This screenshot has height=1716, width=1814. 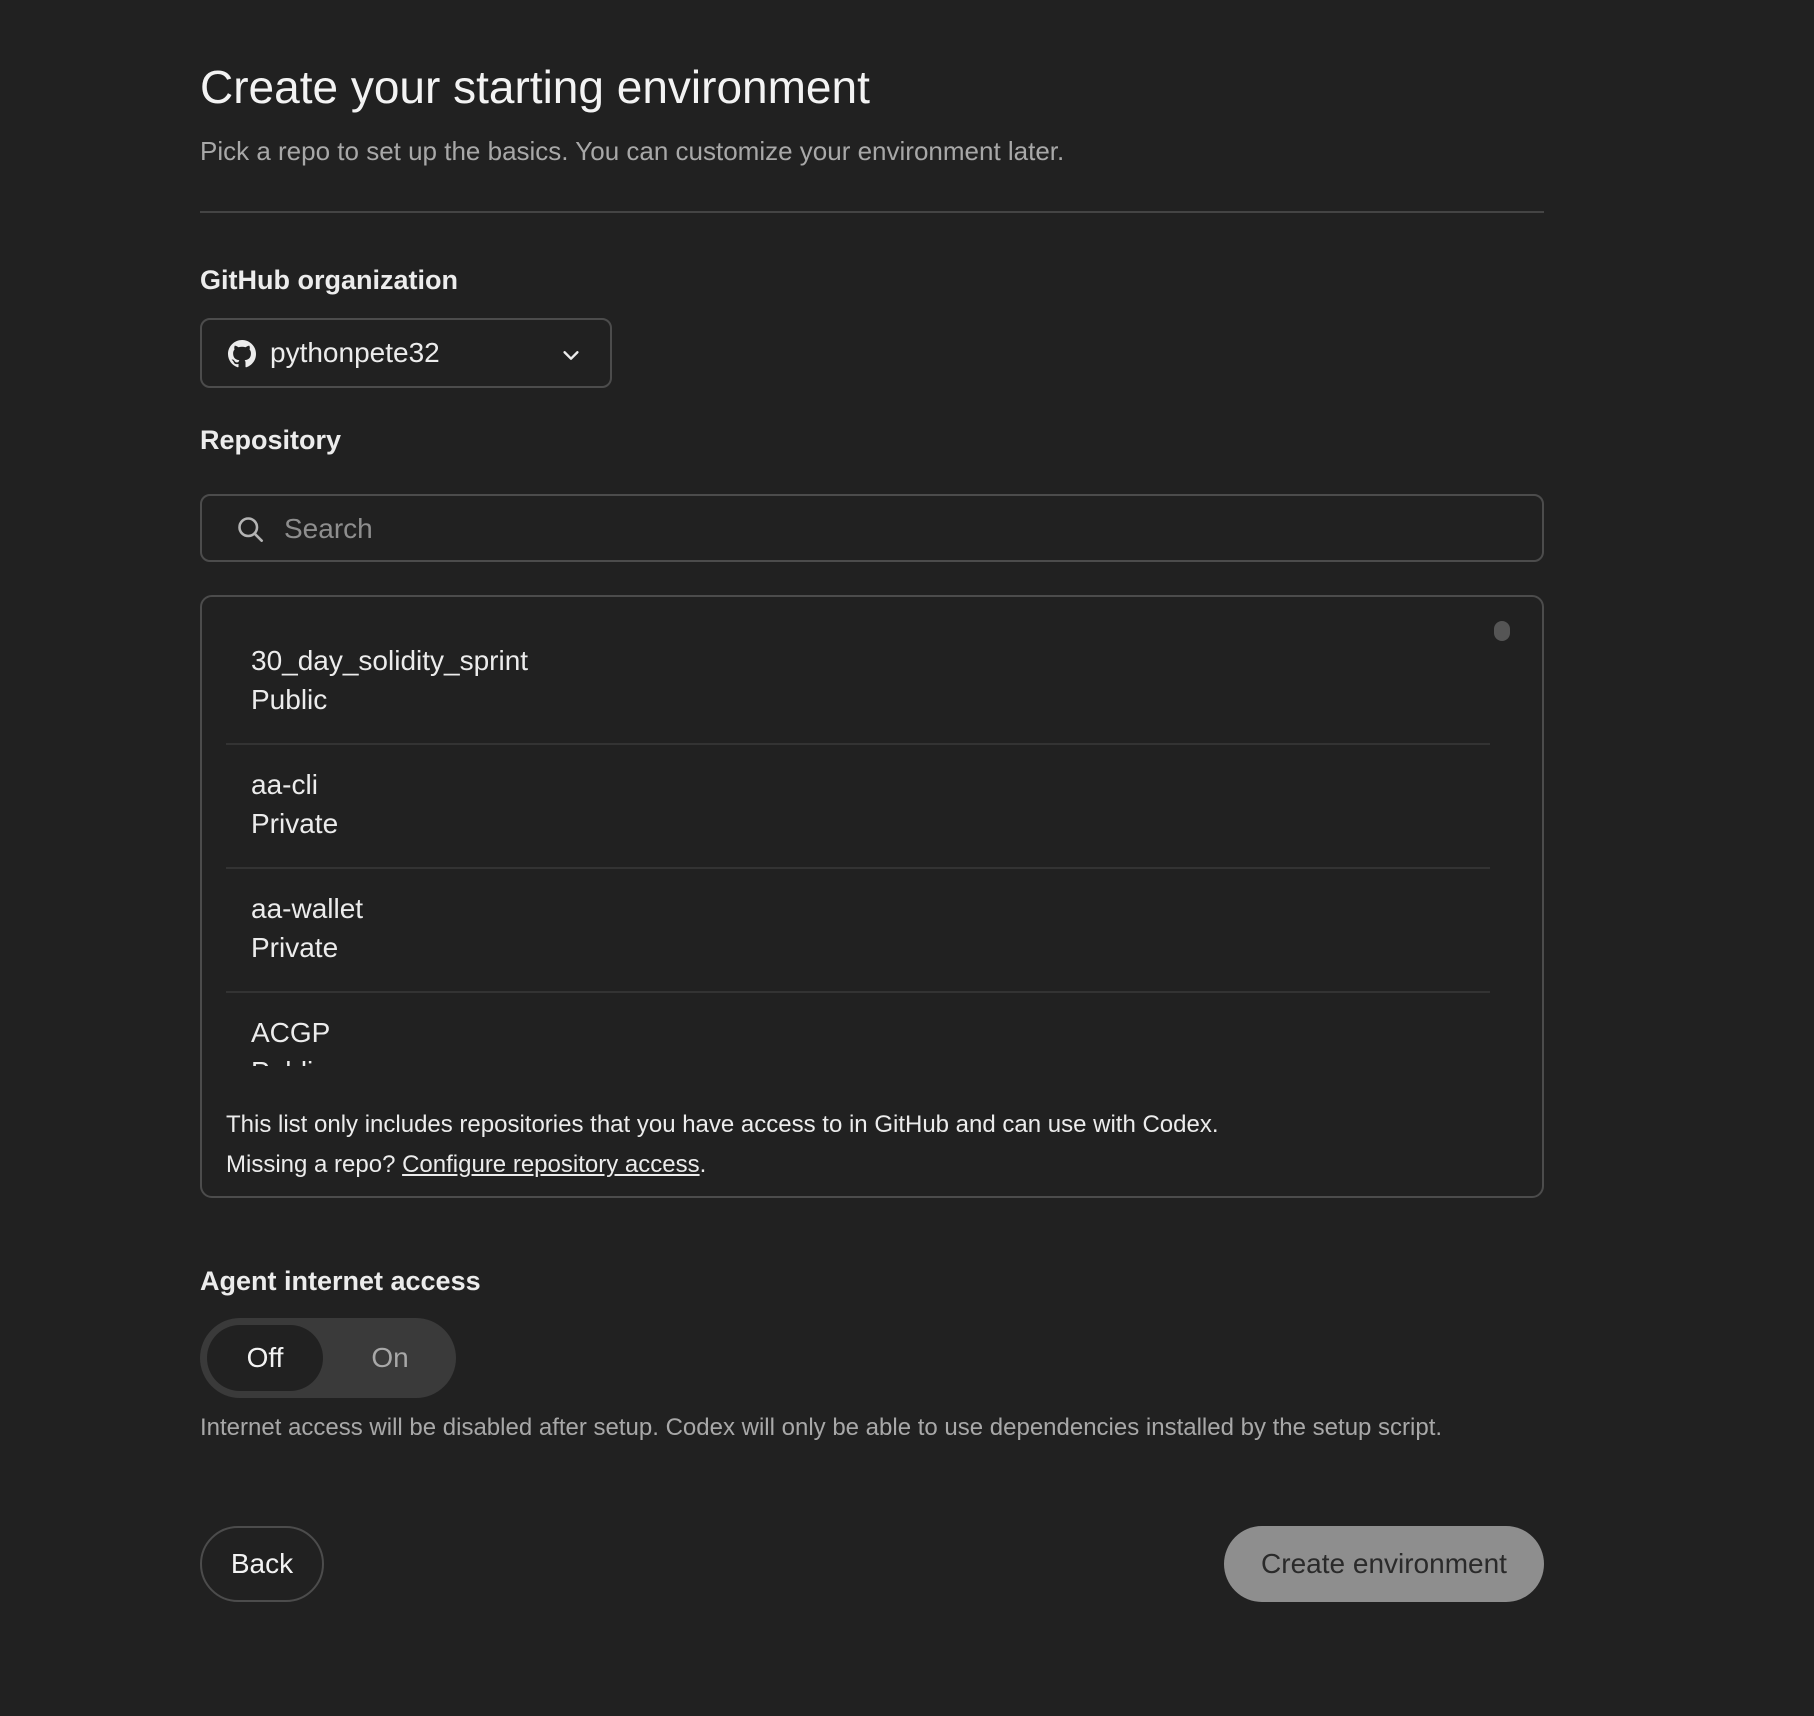 What do you see at coordinates (390, 1358) in the screenshot?
I see `internet-on-option: On` at bounding box center [390, 1358].